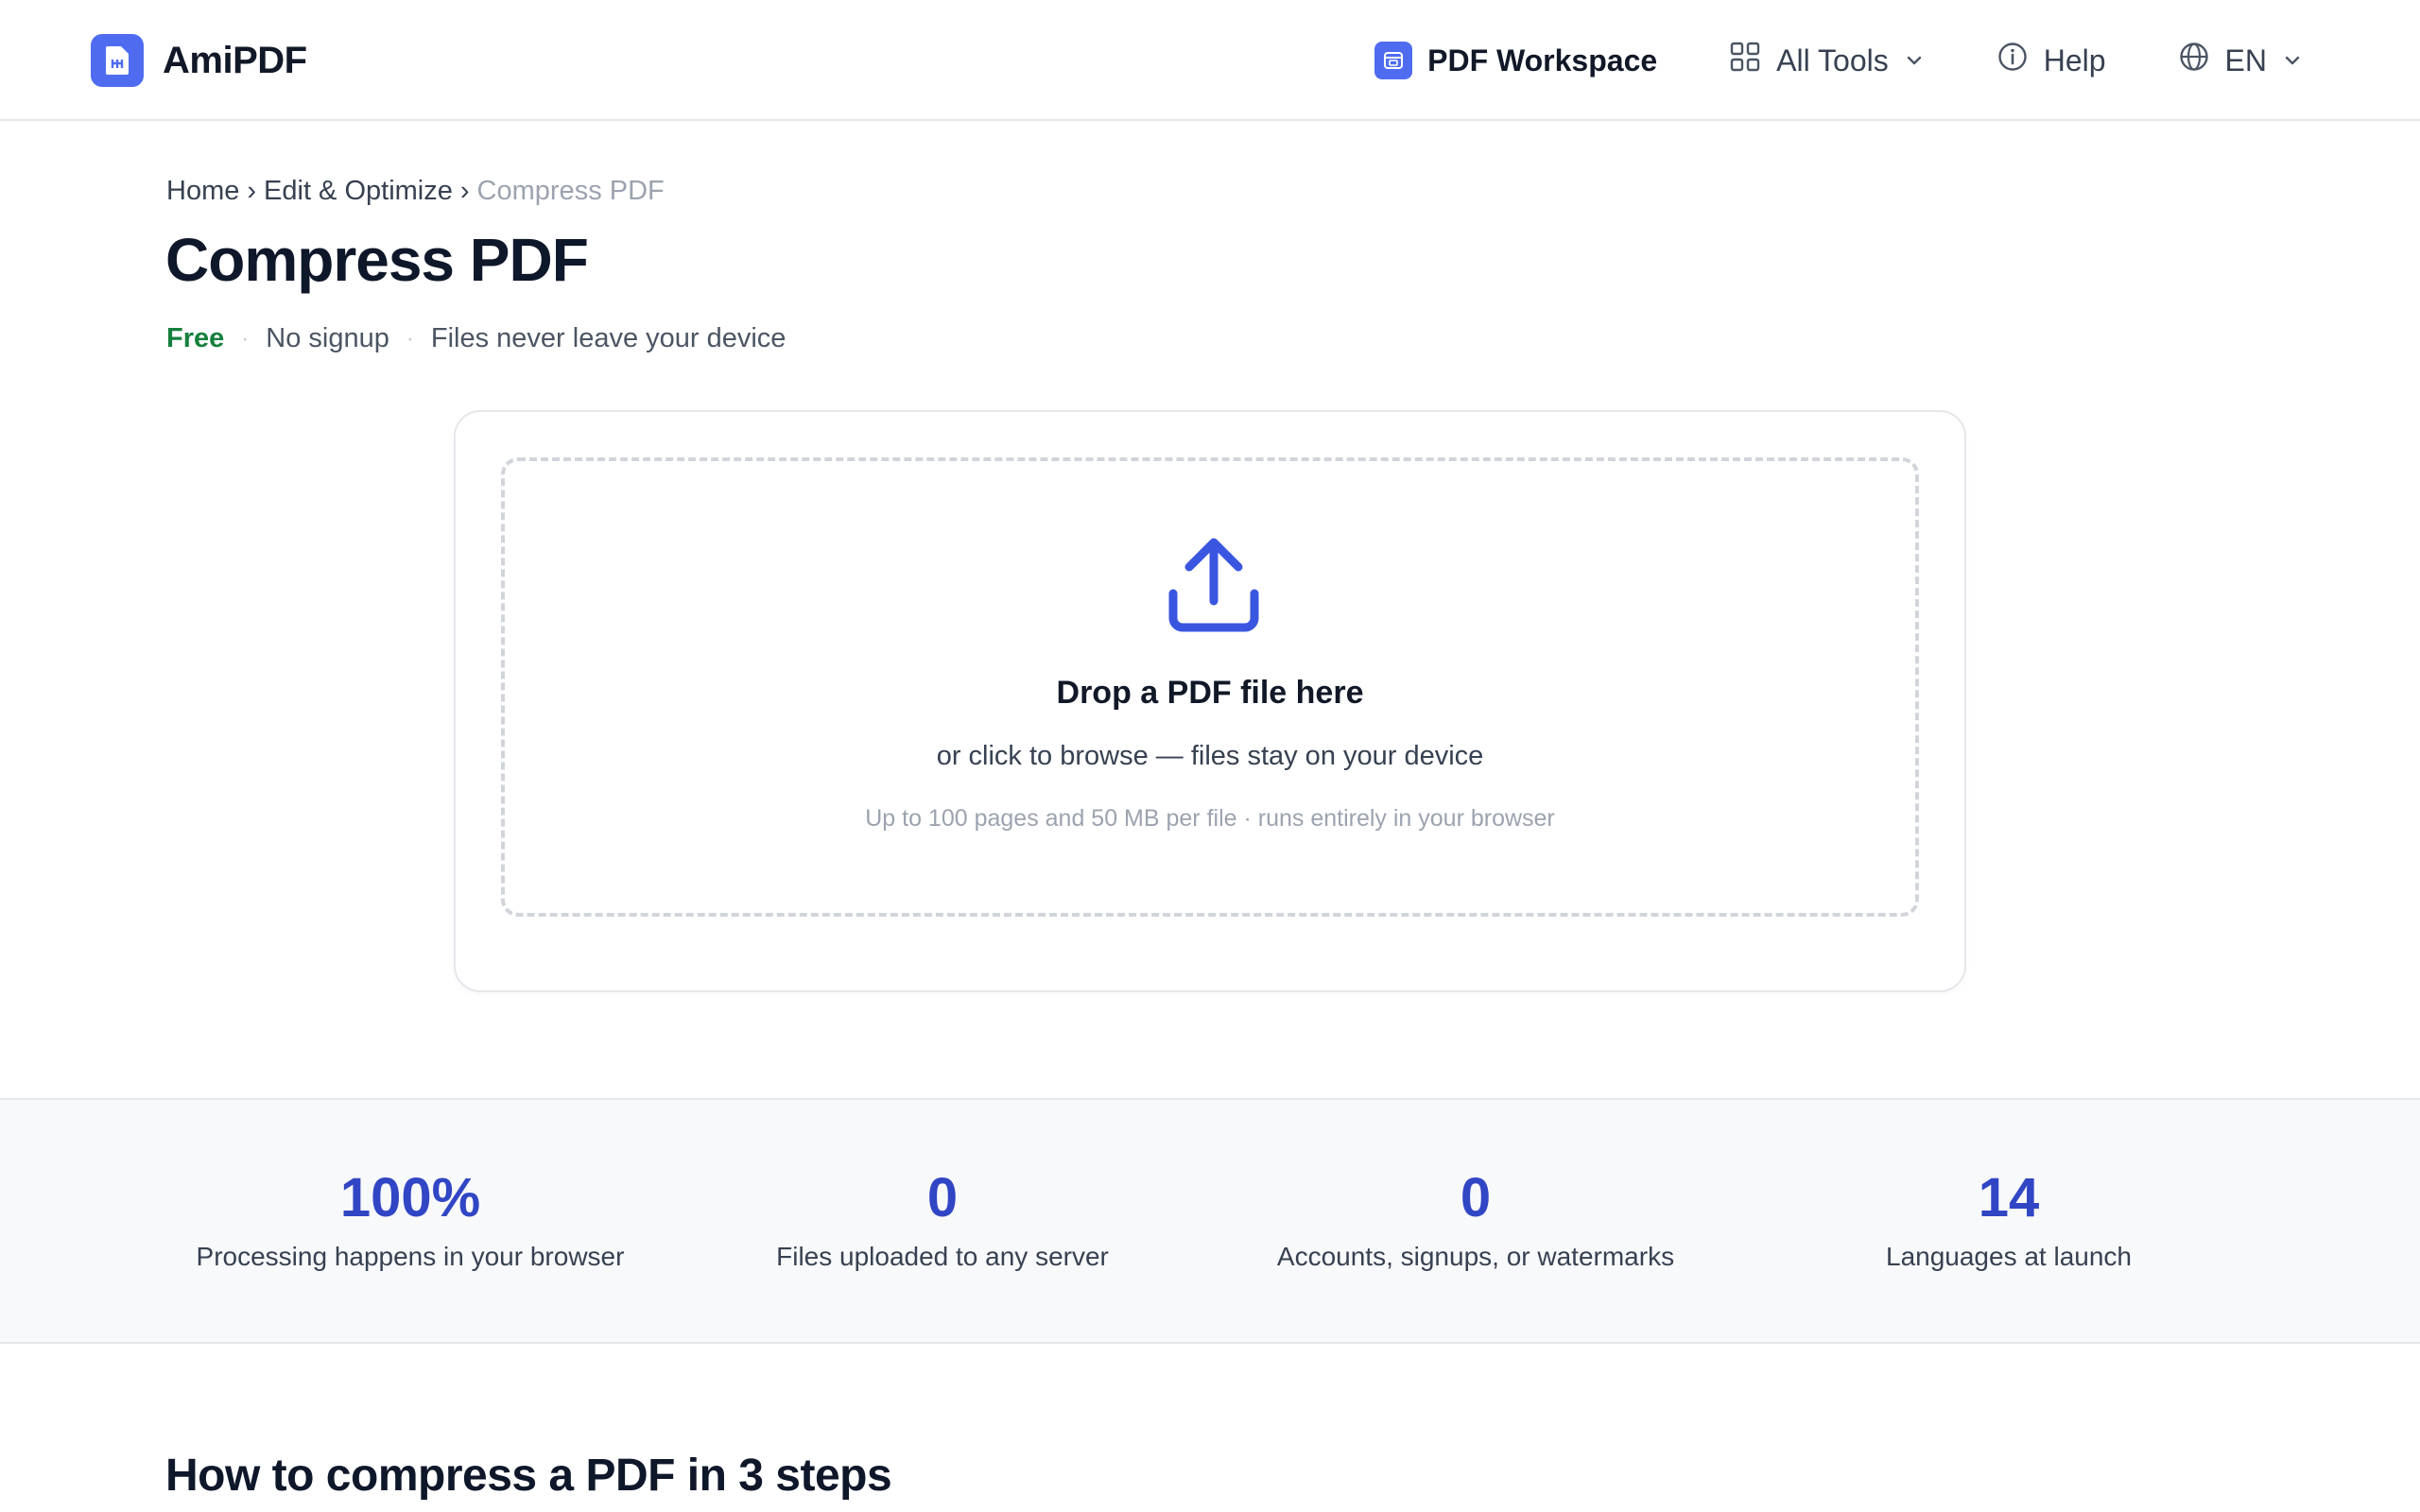 This screenshot has height=1512, width=2420. What do you see at coordinates (2009, 1256) in the screenshot?
I see `stat-label: Languages at launch` at bounding box center [2009, 1256].